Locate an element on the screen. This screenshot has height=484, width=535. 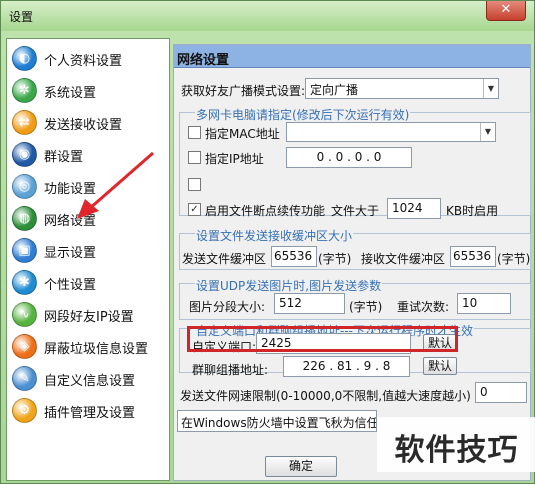
sidebar-item-label: 自定义信息设置 is located at coordinates (90, 381).